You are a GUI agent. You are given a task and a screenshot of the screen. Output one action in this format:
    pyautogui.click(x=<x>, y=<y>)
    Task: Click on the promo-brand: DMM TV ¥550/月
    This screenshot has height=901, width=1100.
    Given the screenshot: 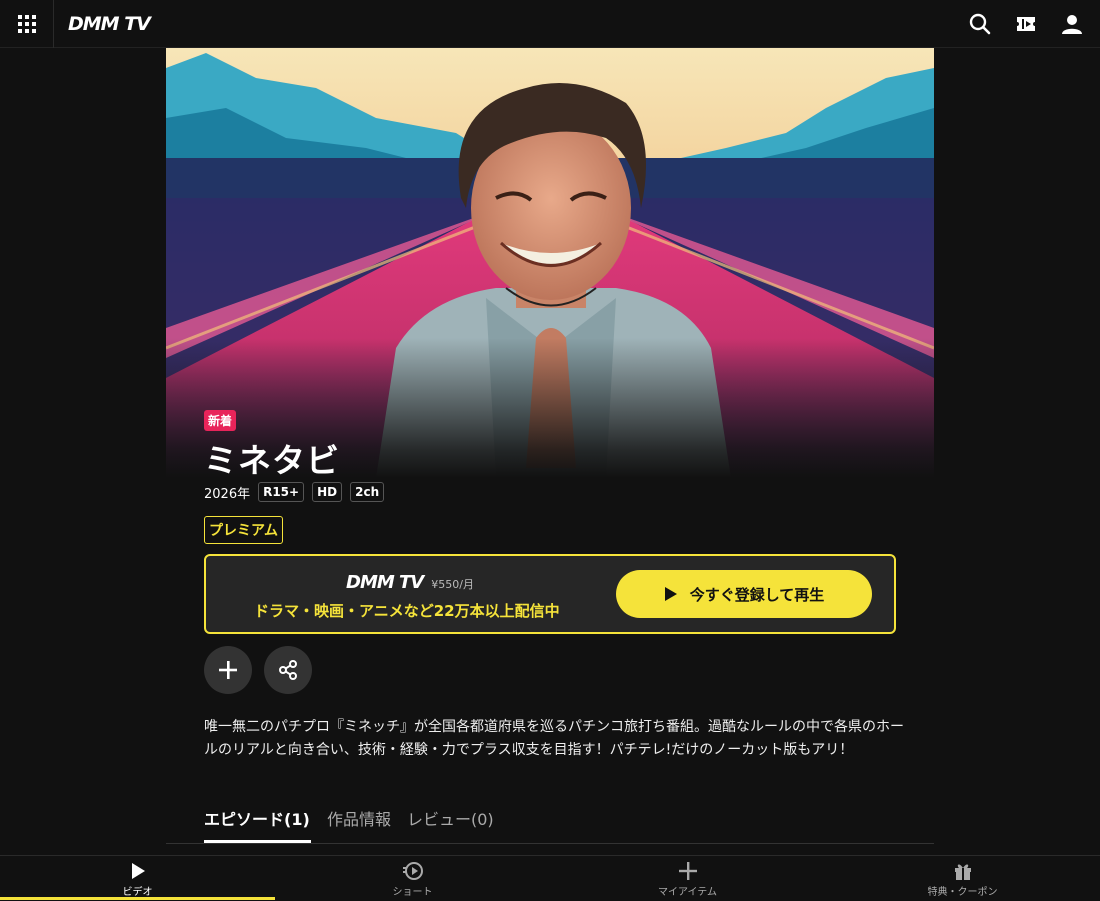 What is the action you would take?
    pyautogui.click(x=410, y=582)
    